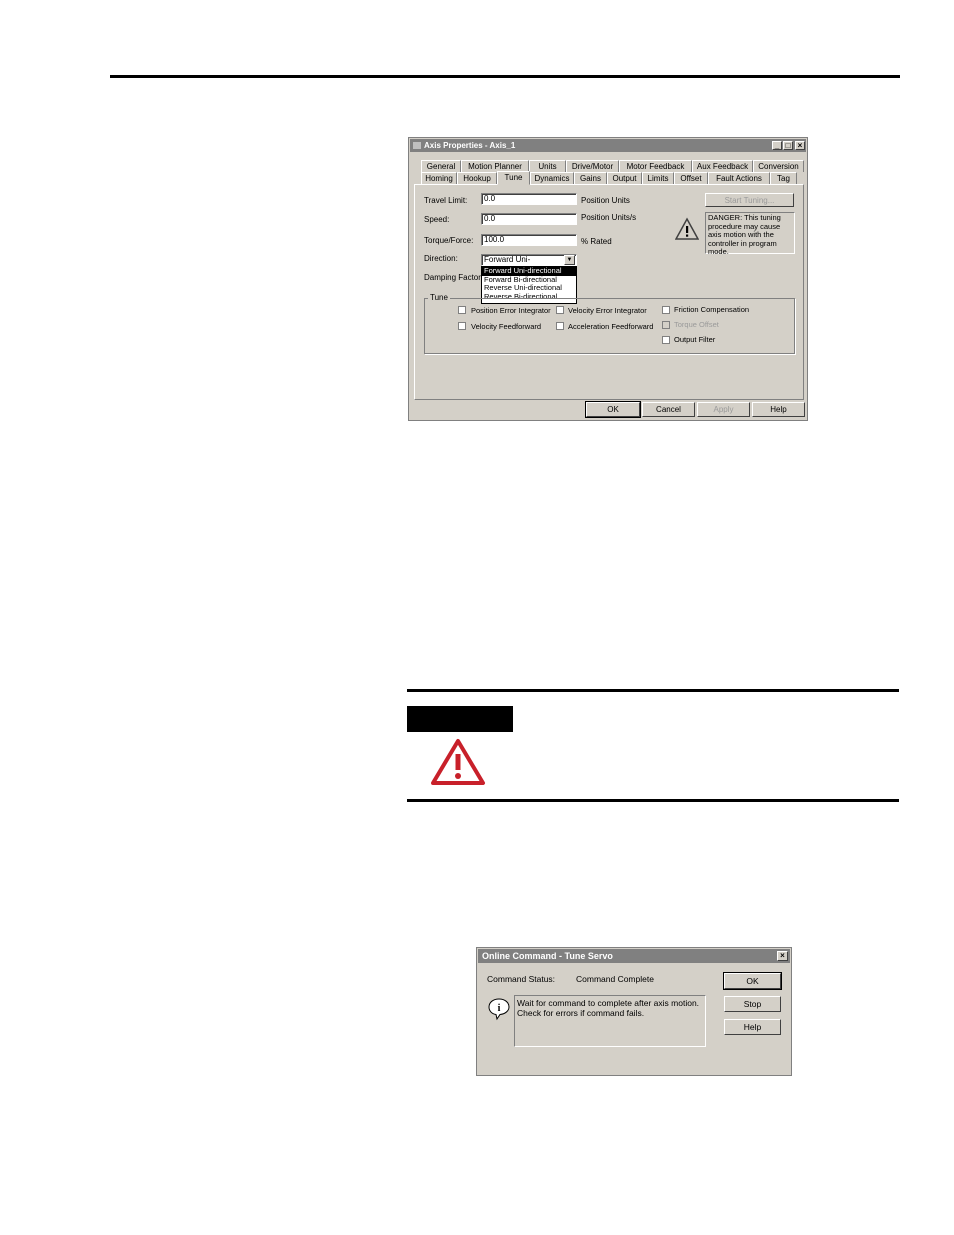 Image resolution: width=954 pixels, height=1235 pixels. Describe the element at coordinates (462, 326) in the screenshot. I see `velocity-feedforward-checkbox` at that location.